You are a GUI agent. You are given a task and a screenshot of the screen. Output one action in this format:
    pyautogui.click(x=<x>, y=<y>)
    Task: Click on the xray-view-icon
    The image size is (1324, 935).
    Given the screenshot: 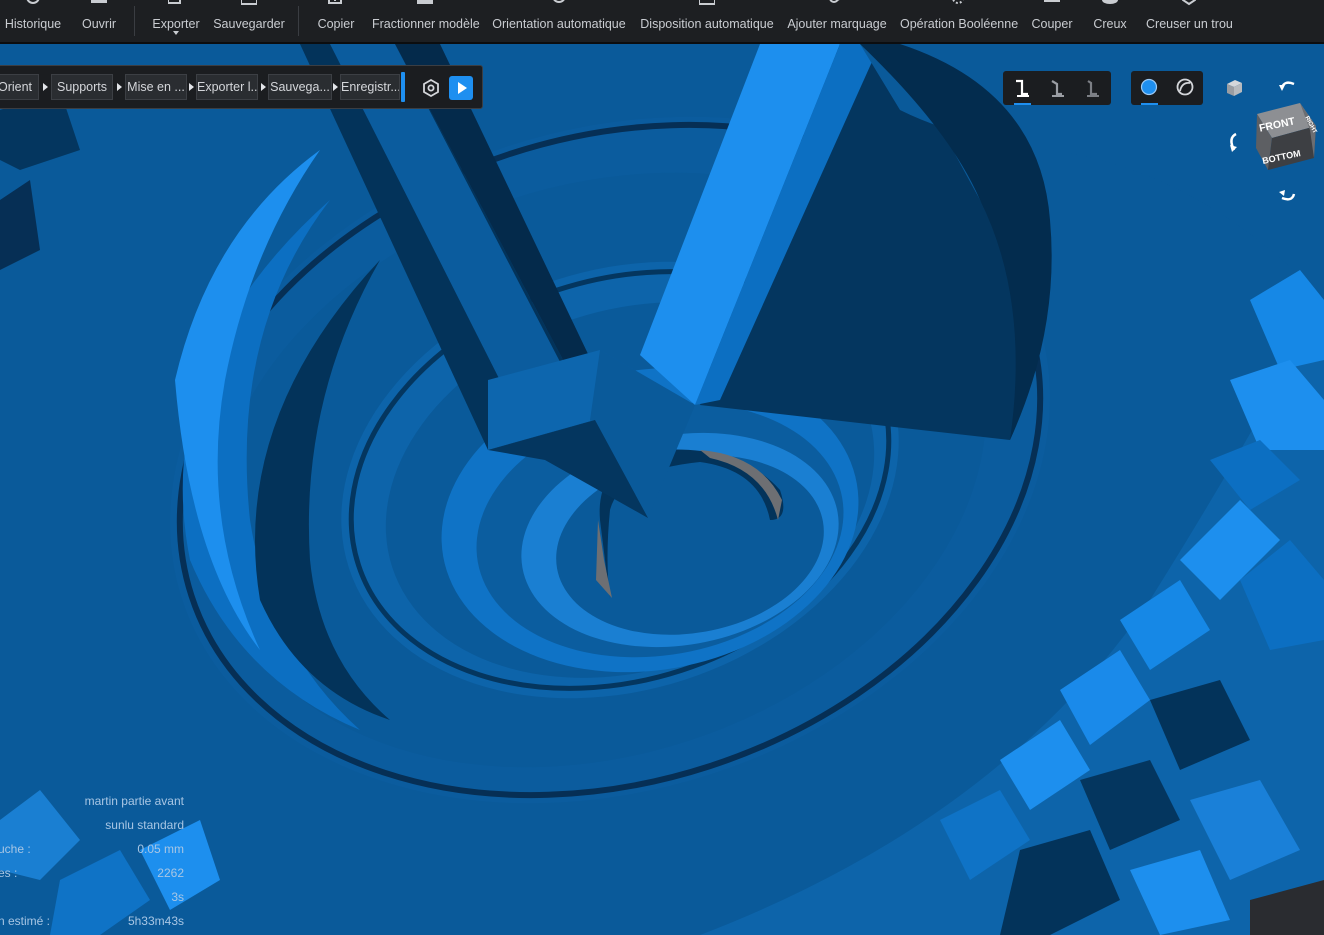 What is the action you would take?
    pyautogui.click(x=1185, y=87)
    